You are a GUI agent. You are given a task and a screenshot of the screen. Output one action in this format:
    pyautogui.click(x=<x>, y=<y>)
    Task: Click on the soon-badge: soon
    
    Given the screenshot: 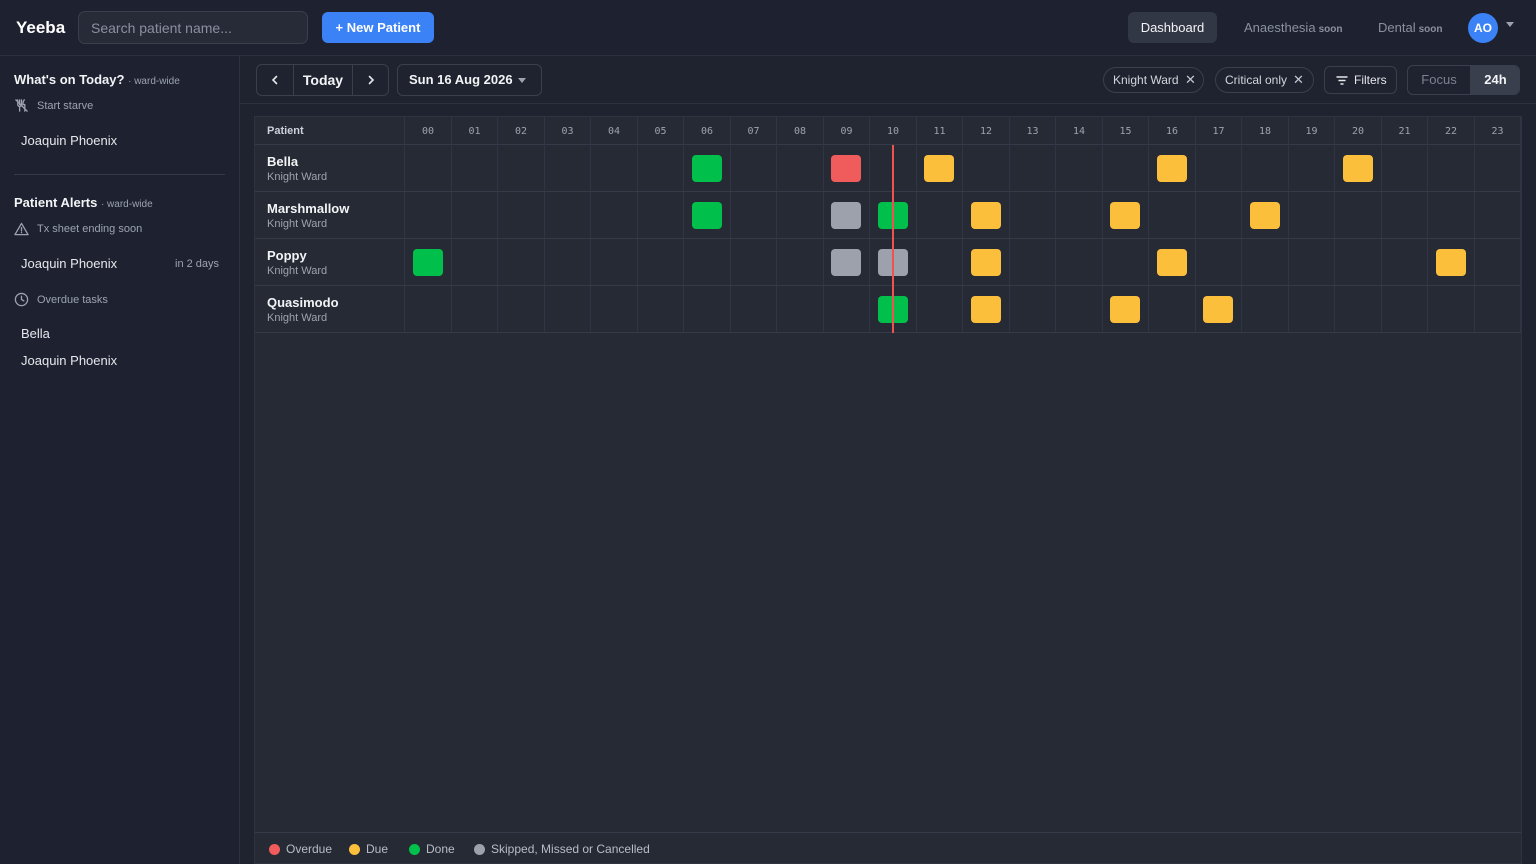 What is the action you would take?
    pyautogui.click(x=1330, y=29)
    